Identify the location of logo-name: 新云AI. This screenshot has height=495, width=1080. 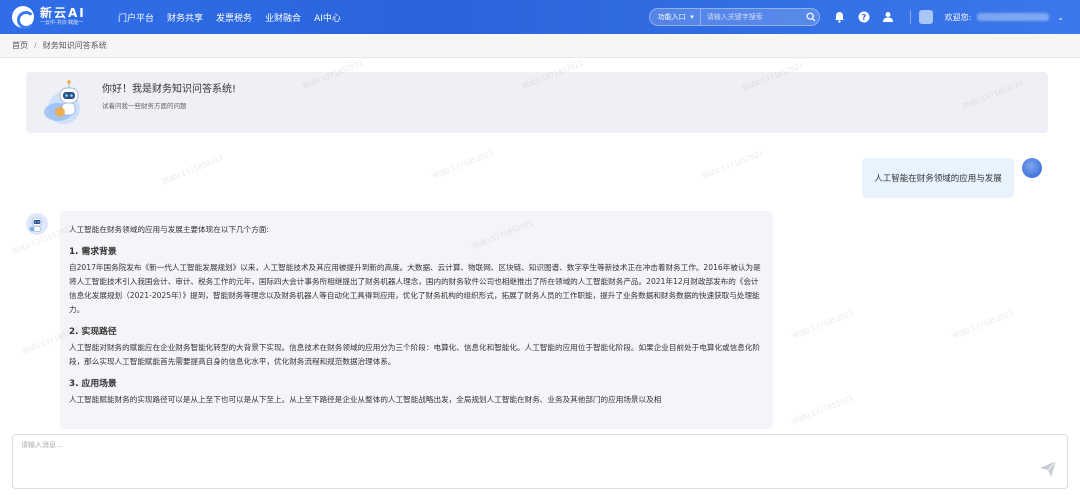
(63, 13).